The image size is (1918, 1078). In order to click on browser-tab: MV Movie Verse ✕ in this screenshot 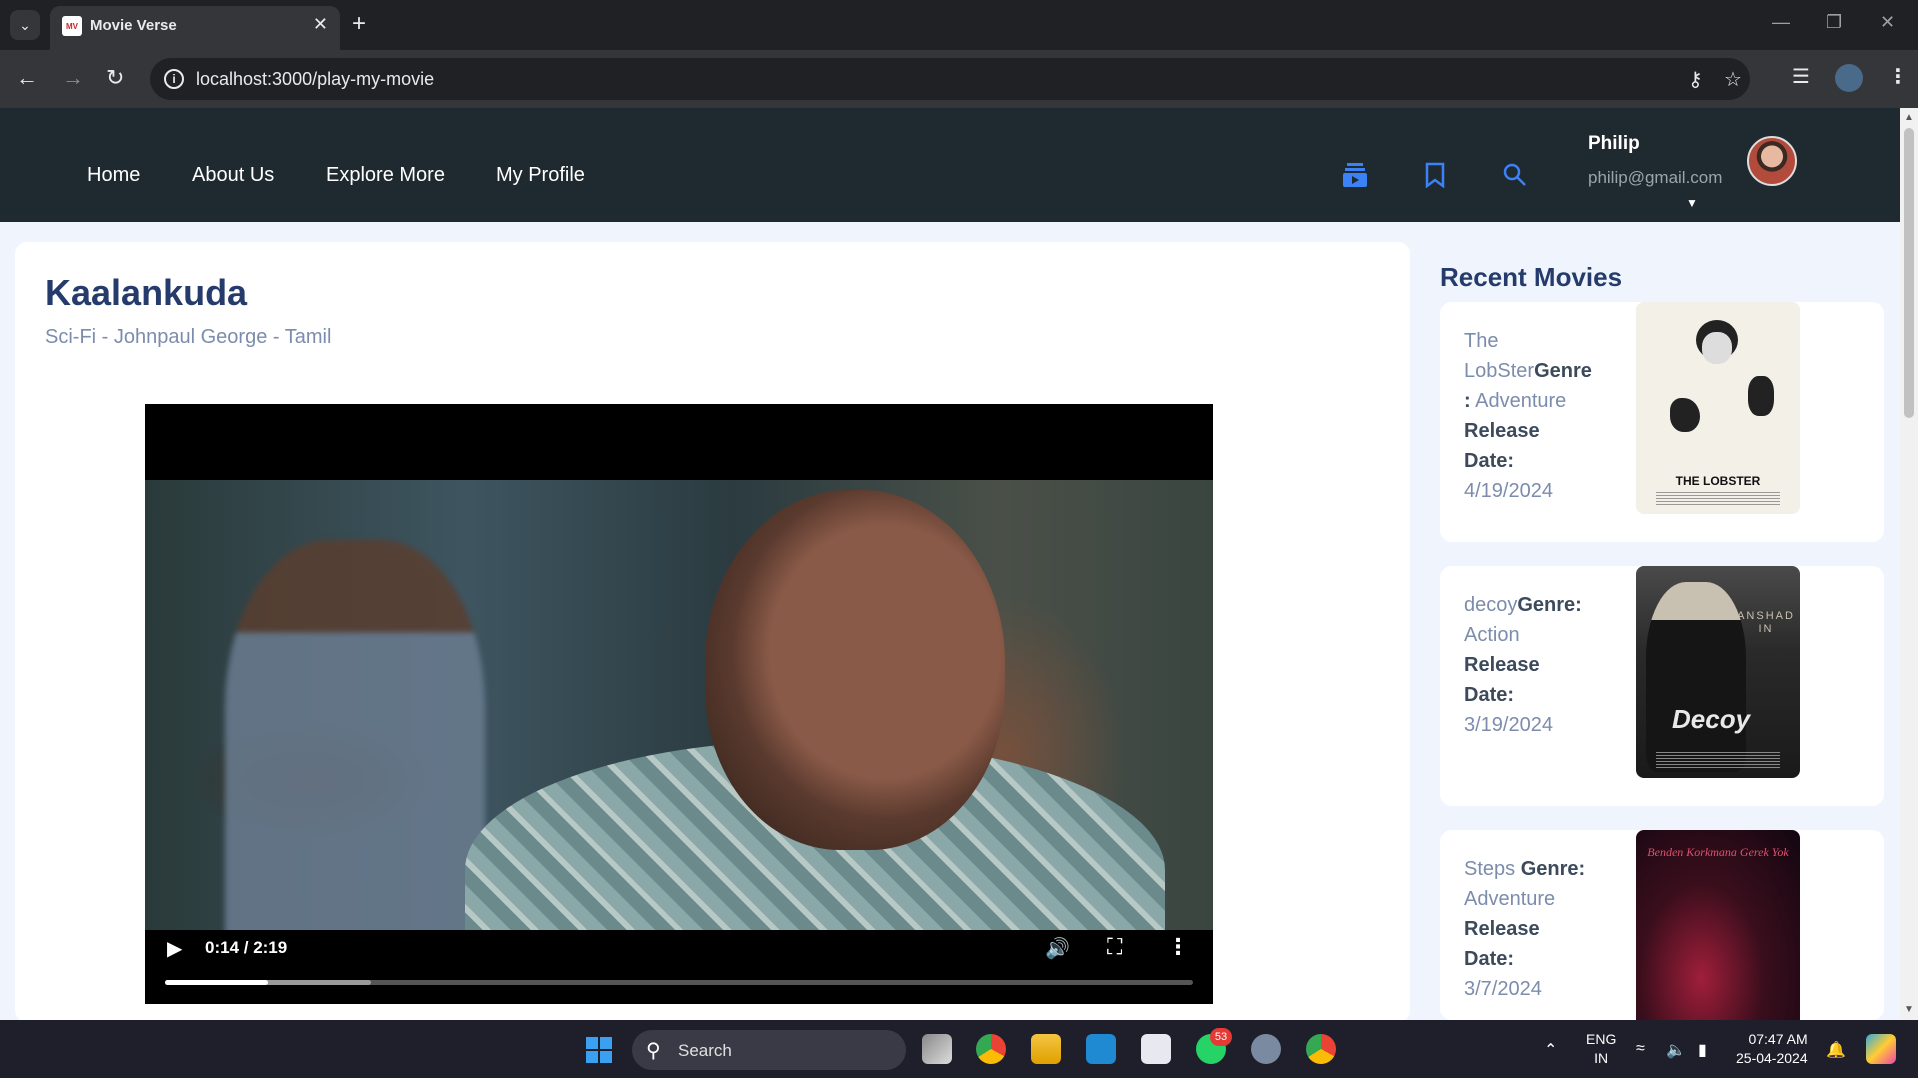, I will do `click(195, 28)`.